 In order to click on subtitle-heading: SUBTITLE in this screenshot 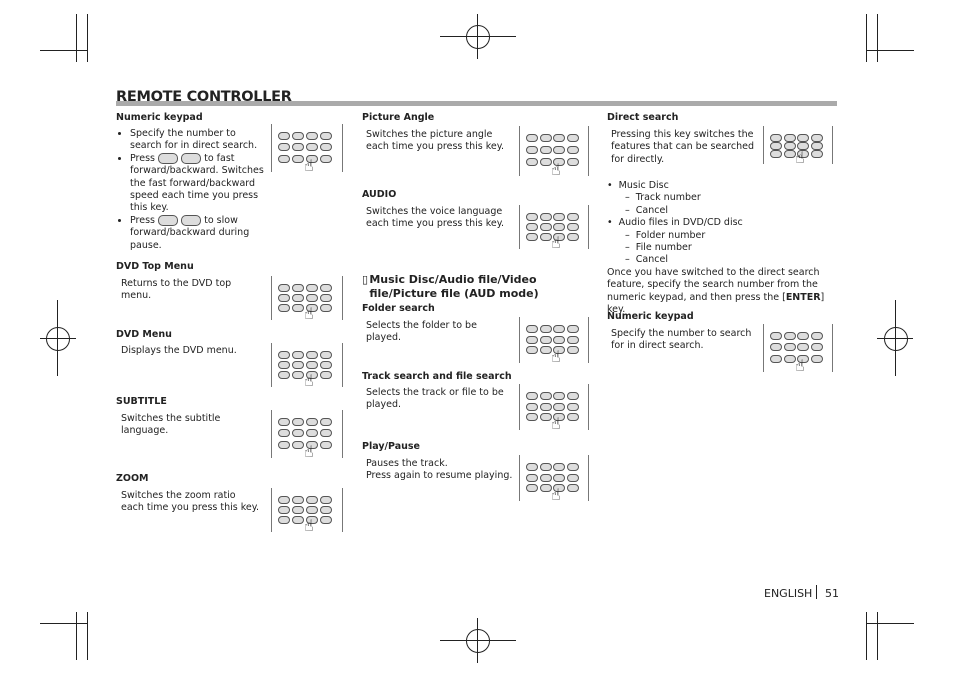, I will do `click(141, 401)`.